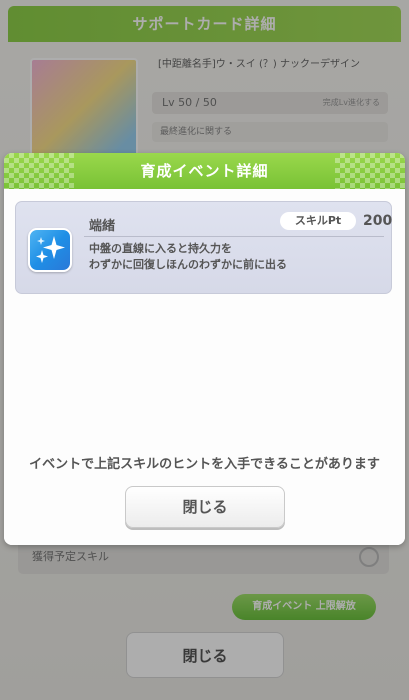  What do you see at coordinates (318, 221) in the screenshot?
I see `skill-pt-badge: スキルPt` at bounding box center [318, 221].